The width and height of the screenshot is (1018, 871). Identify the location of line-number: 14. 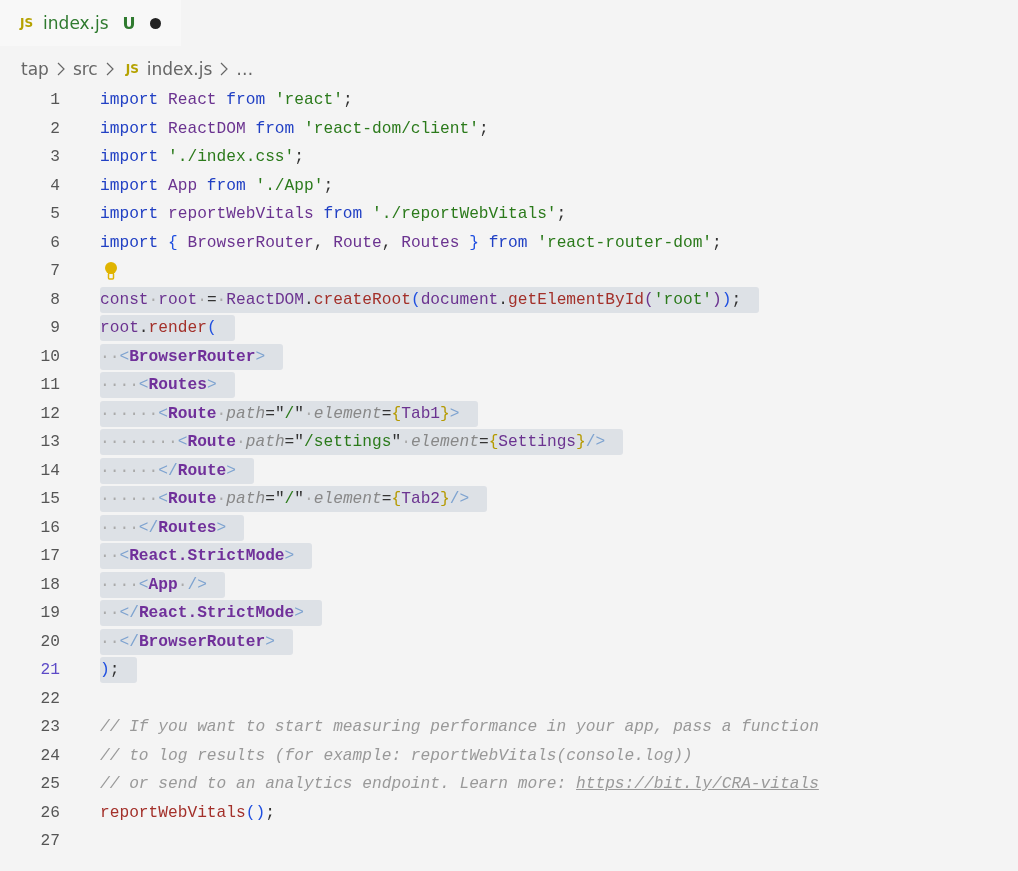
(50, 470).